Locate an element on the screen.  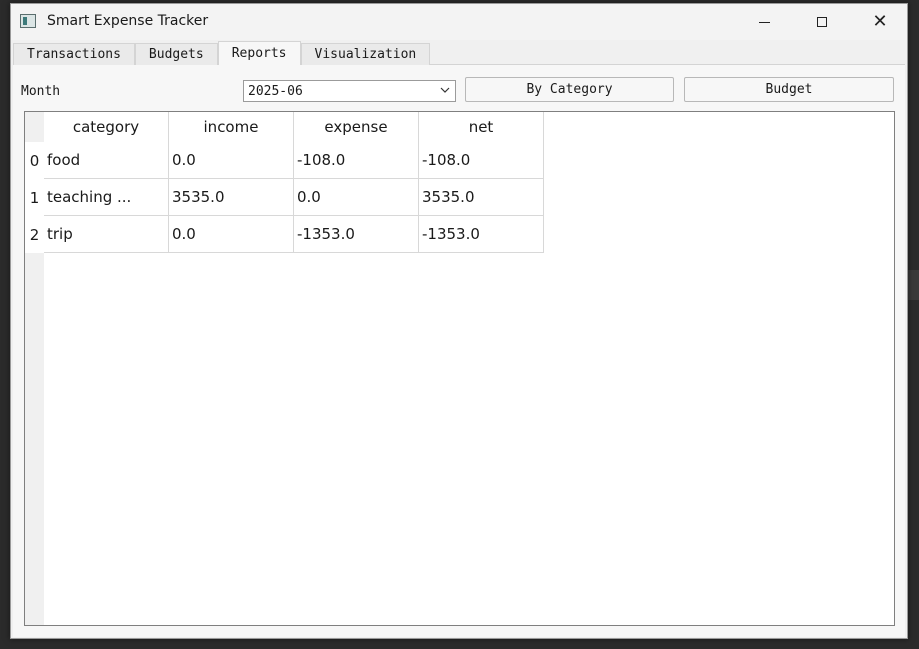
app-window-icon is located at coordinates (28, 21).